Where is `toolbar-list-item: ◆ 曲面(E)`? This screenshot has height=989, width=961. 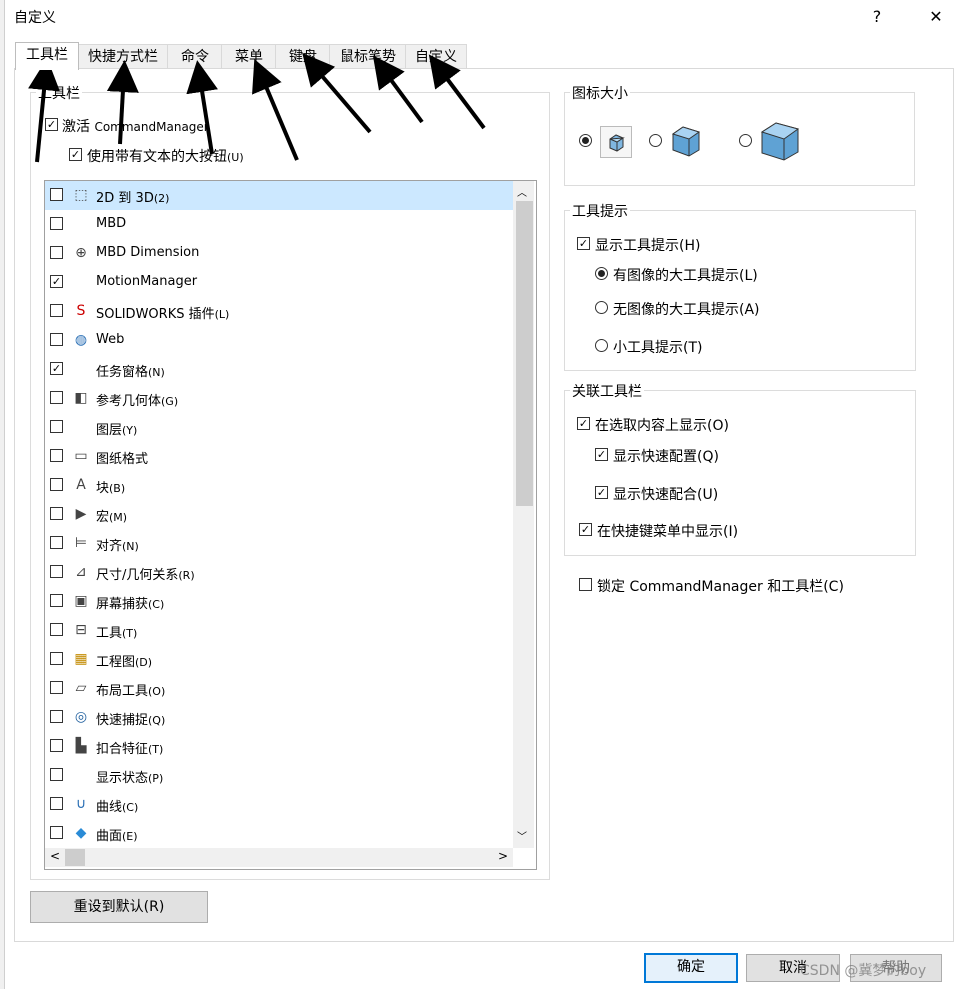 toolbar-list-item: ◆ 曲面(E) is located at coordinates (279, 833).